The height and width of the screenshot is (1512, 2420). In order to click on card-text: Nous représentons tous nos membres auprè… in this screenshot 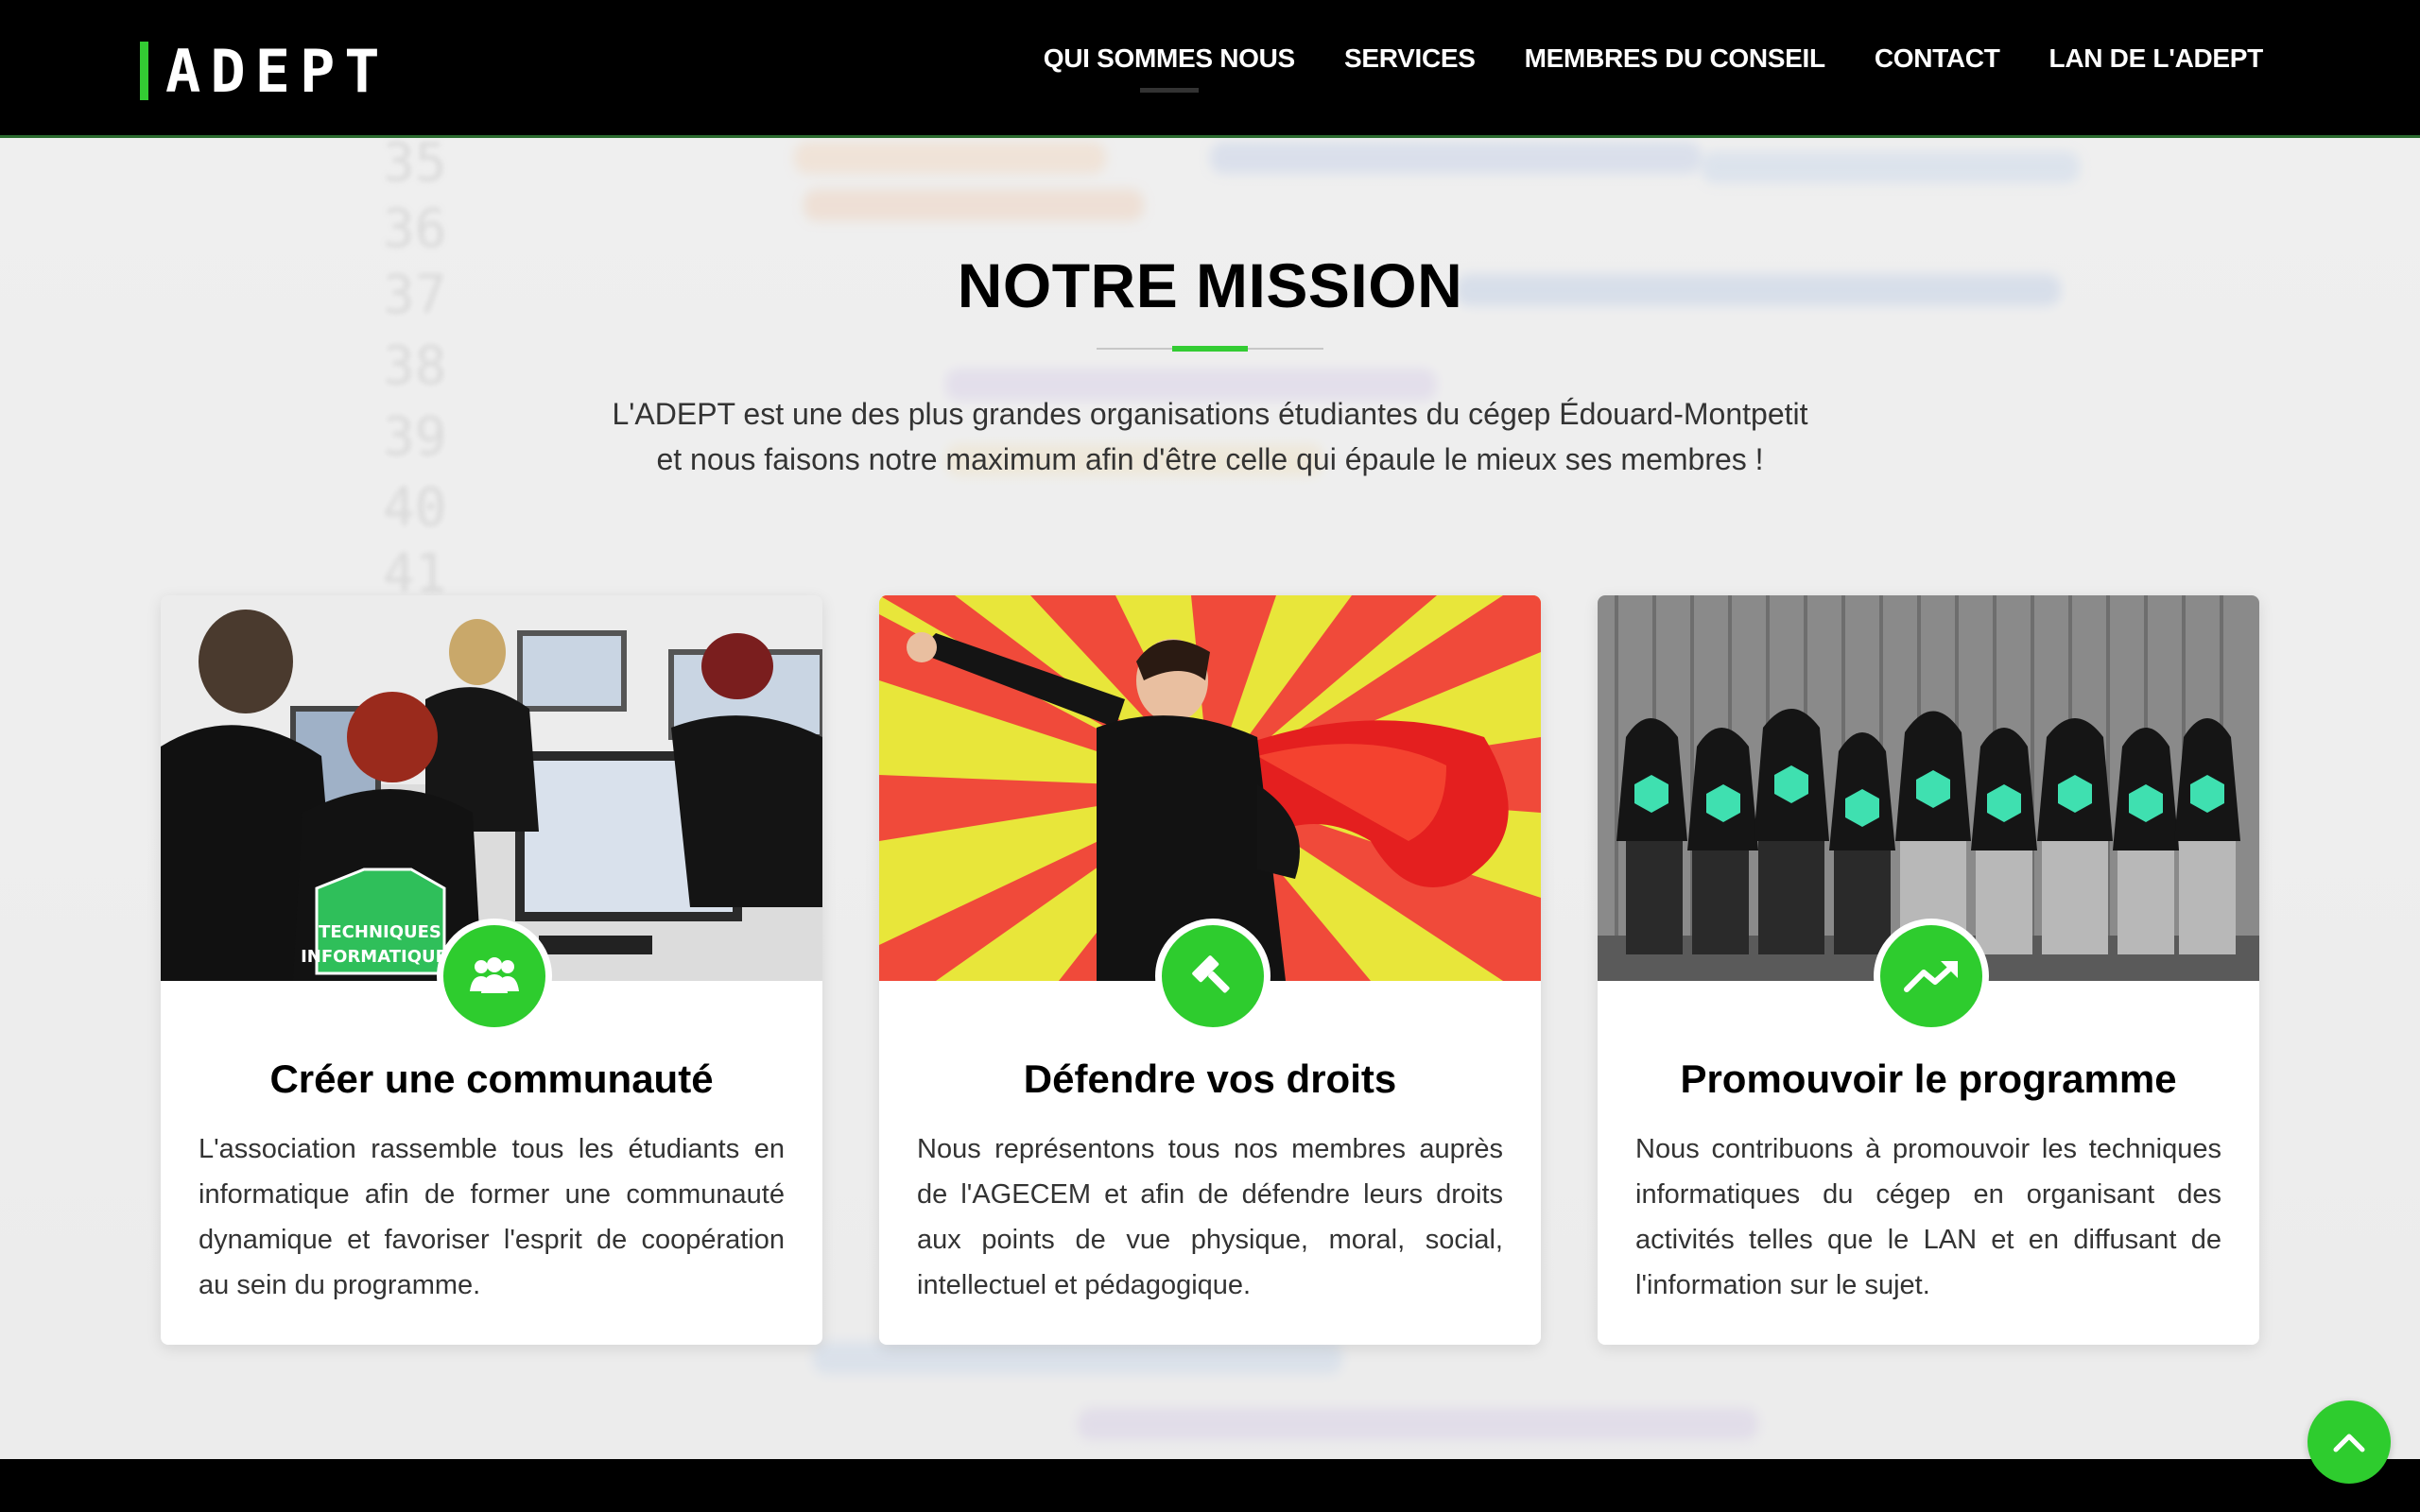, I will do `click(1210, 1217)`.